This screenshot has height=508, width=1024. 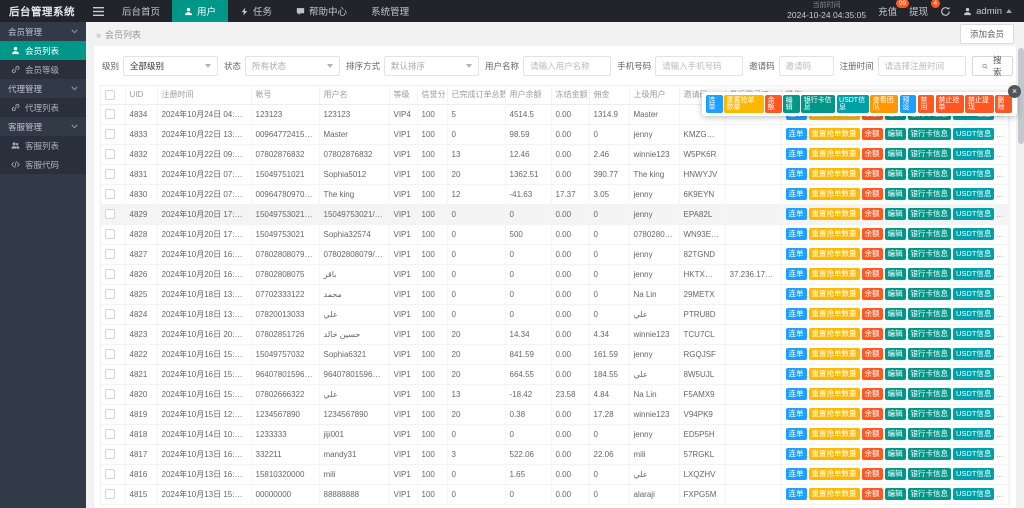 I want to click on status-select: 所有状态, so click(x=293, y=66).